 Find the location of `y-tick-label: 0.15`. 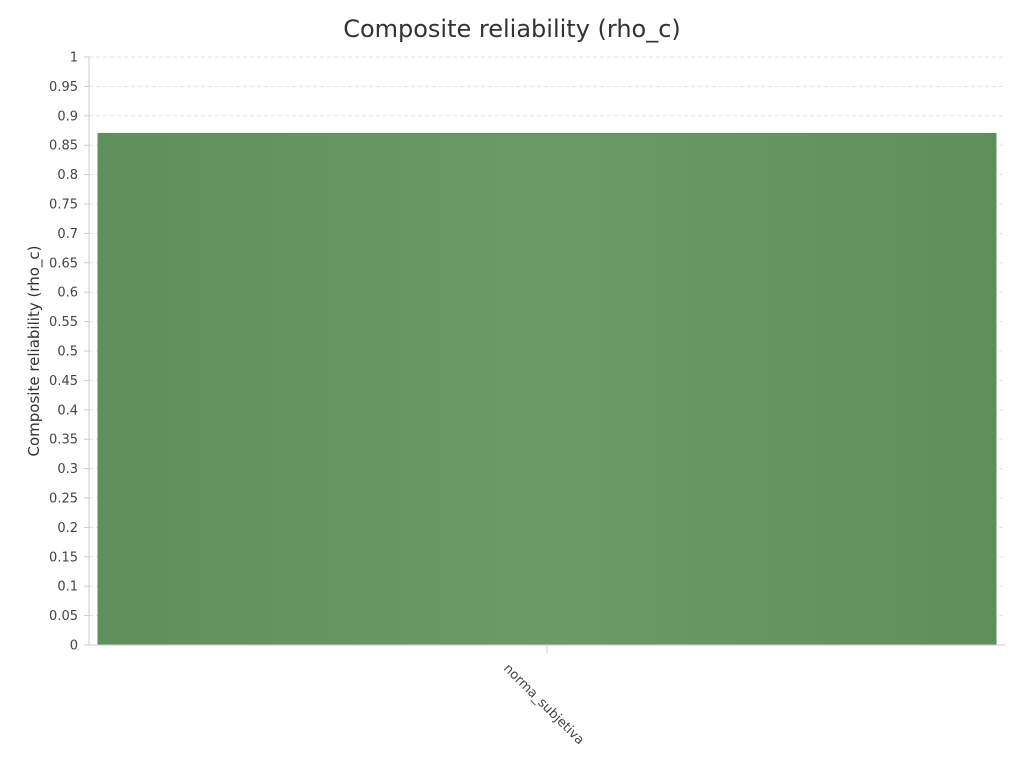

y-tick-label: 0.15 is located at coordinates (63, 557).